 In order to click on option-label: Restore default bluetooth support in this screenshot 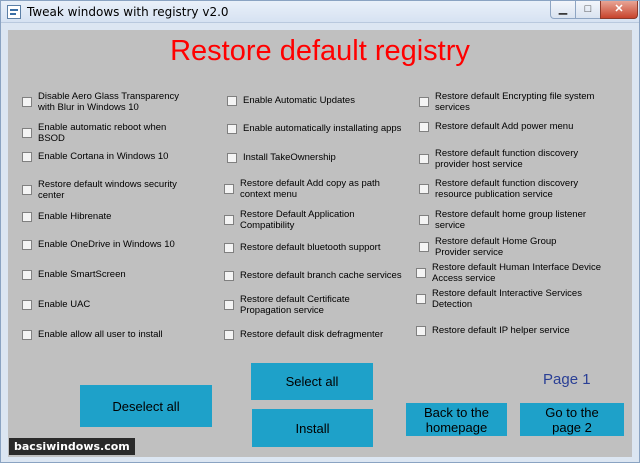, I will do `click(310, 247)`.